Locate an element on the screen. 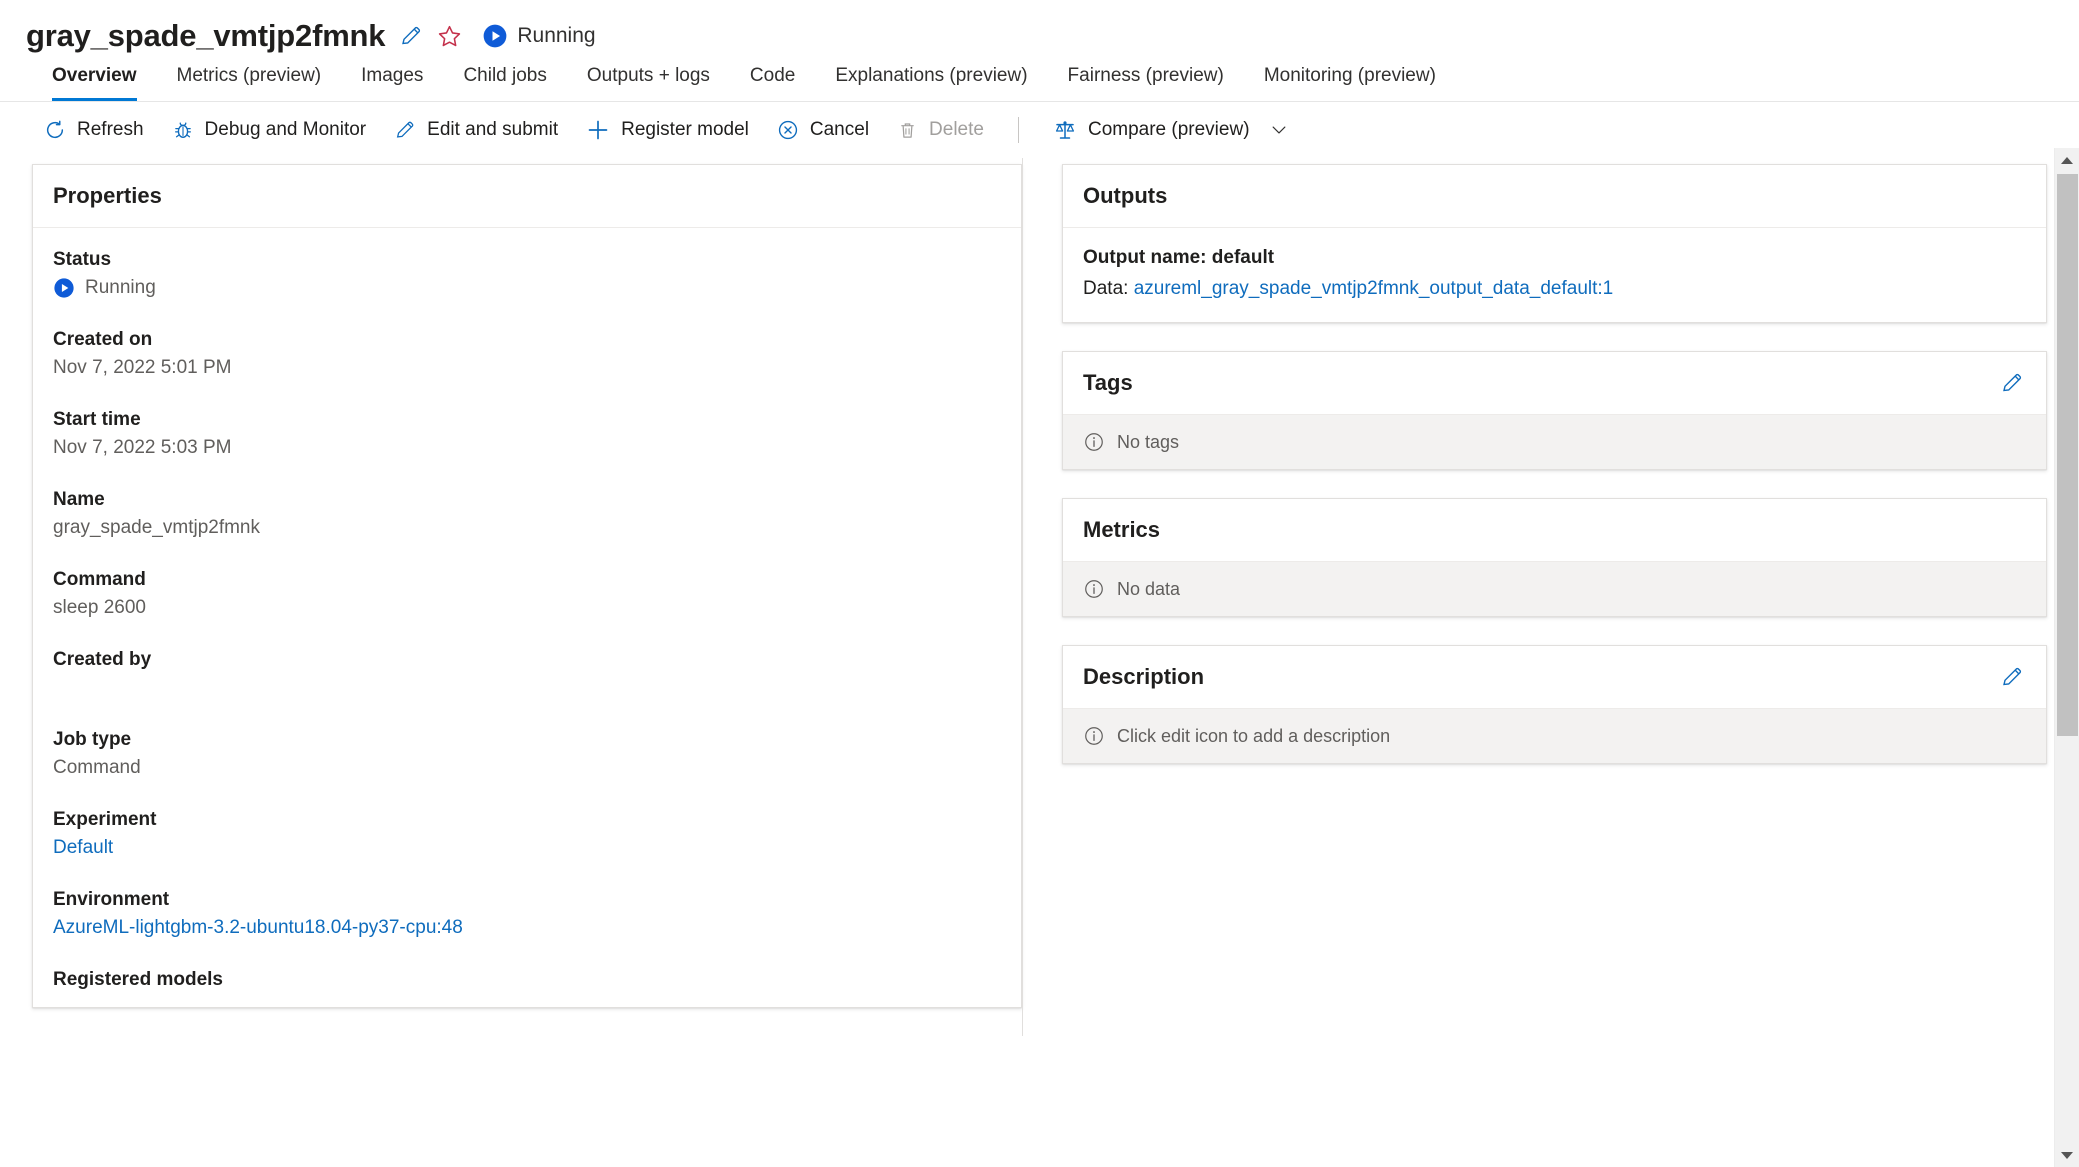 This screenshot has width=2079, height=1167. vertical-scrollbar is located at coordinates (2066, 657).